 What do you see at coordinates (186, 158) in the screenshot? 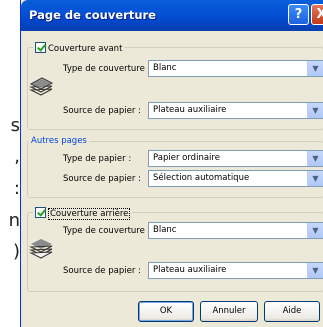
I see `other-paper-type-value: Papier ordinaire` at bounding box center [186, 158].